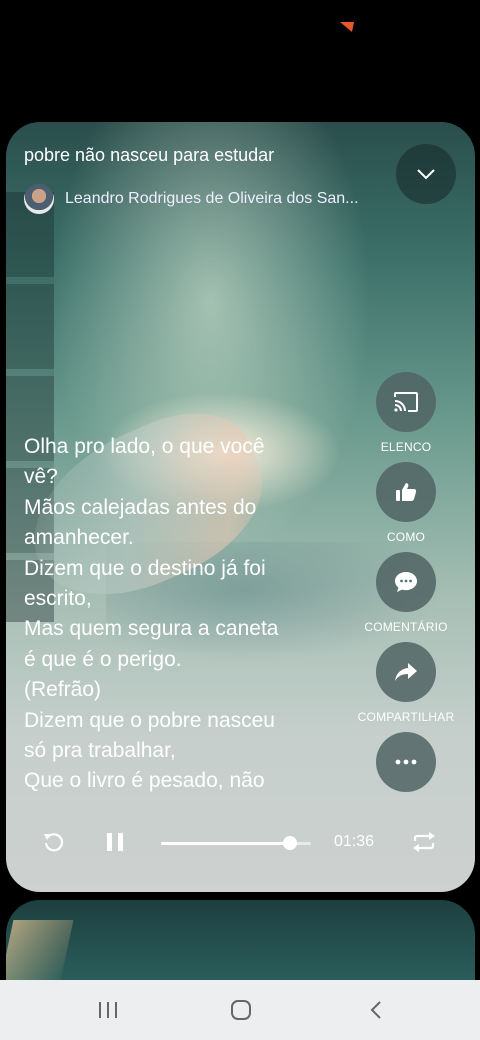  Describe the element at coordinates (240, 940) in the screenshot. I see `next-video-card` at that location.